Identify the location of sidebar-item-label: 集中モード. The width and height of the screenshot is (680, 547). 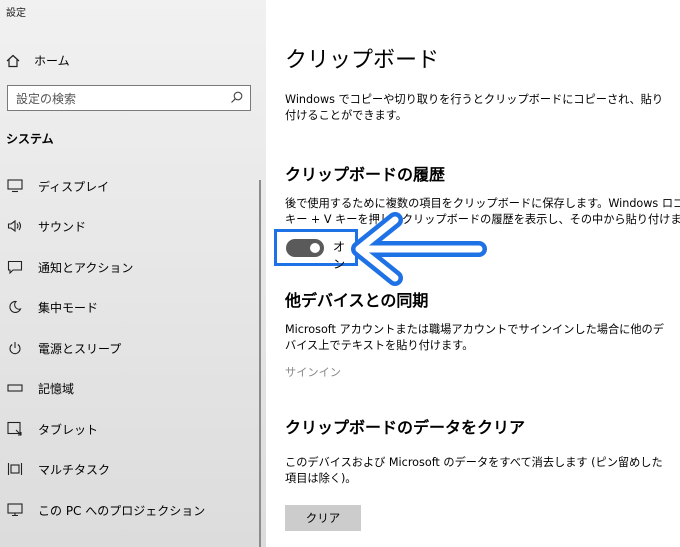
(68, 307).